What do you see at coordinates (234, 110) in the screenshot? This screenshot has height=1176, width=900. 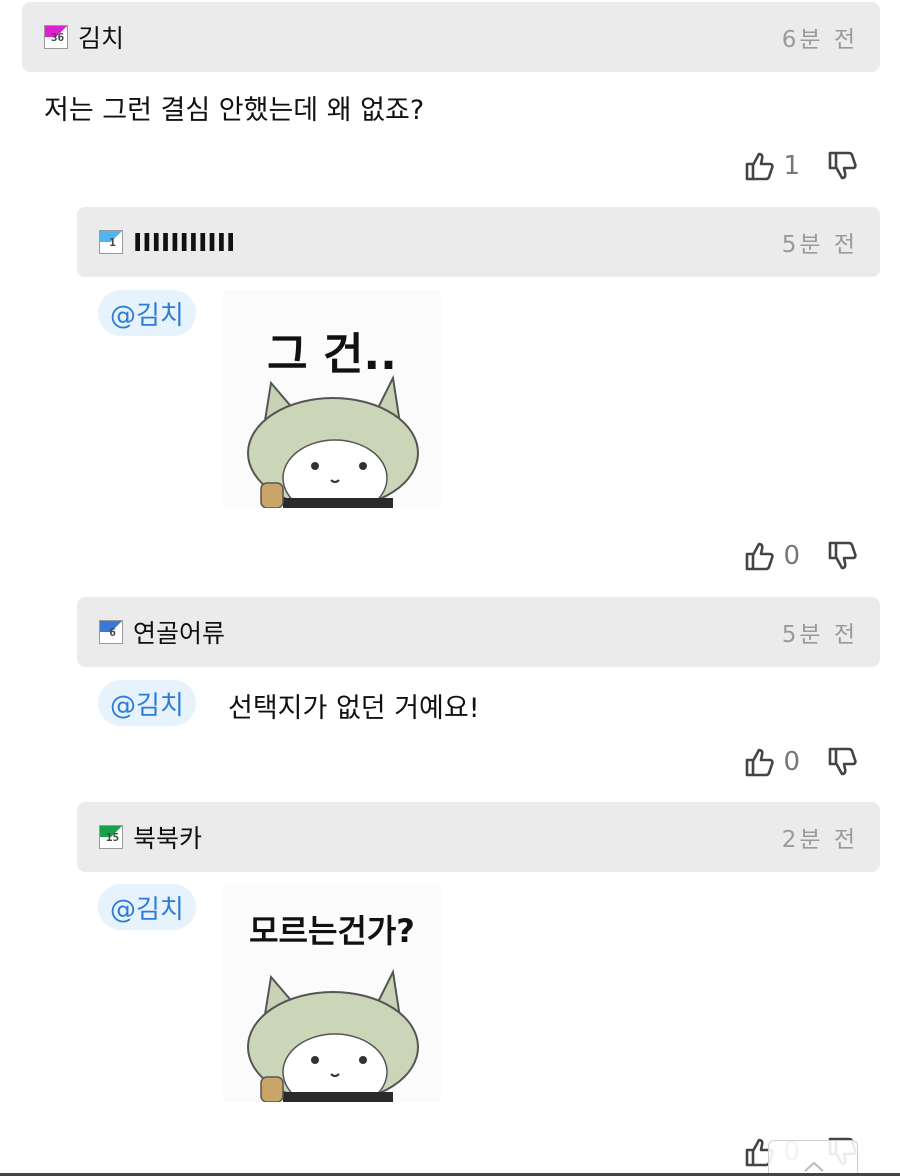 I see `comment-text: 저는 그런 결심 안했는데 왜 없죠?` at bounding box center [234, 110].